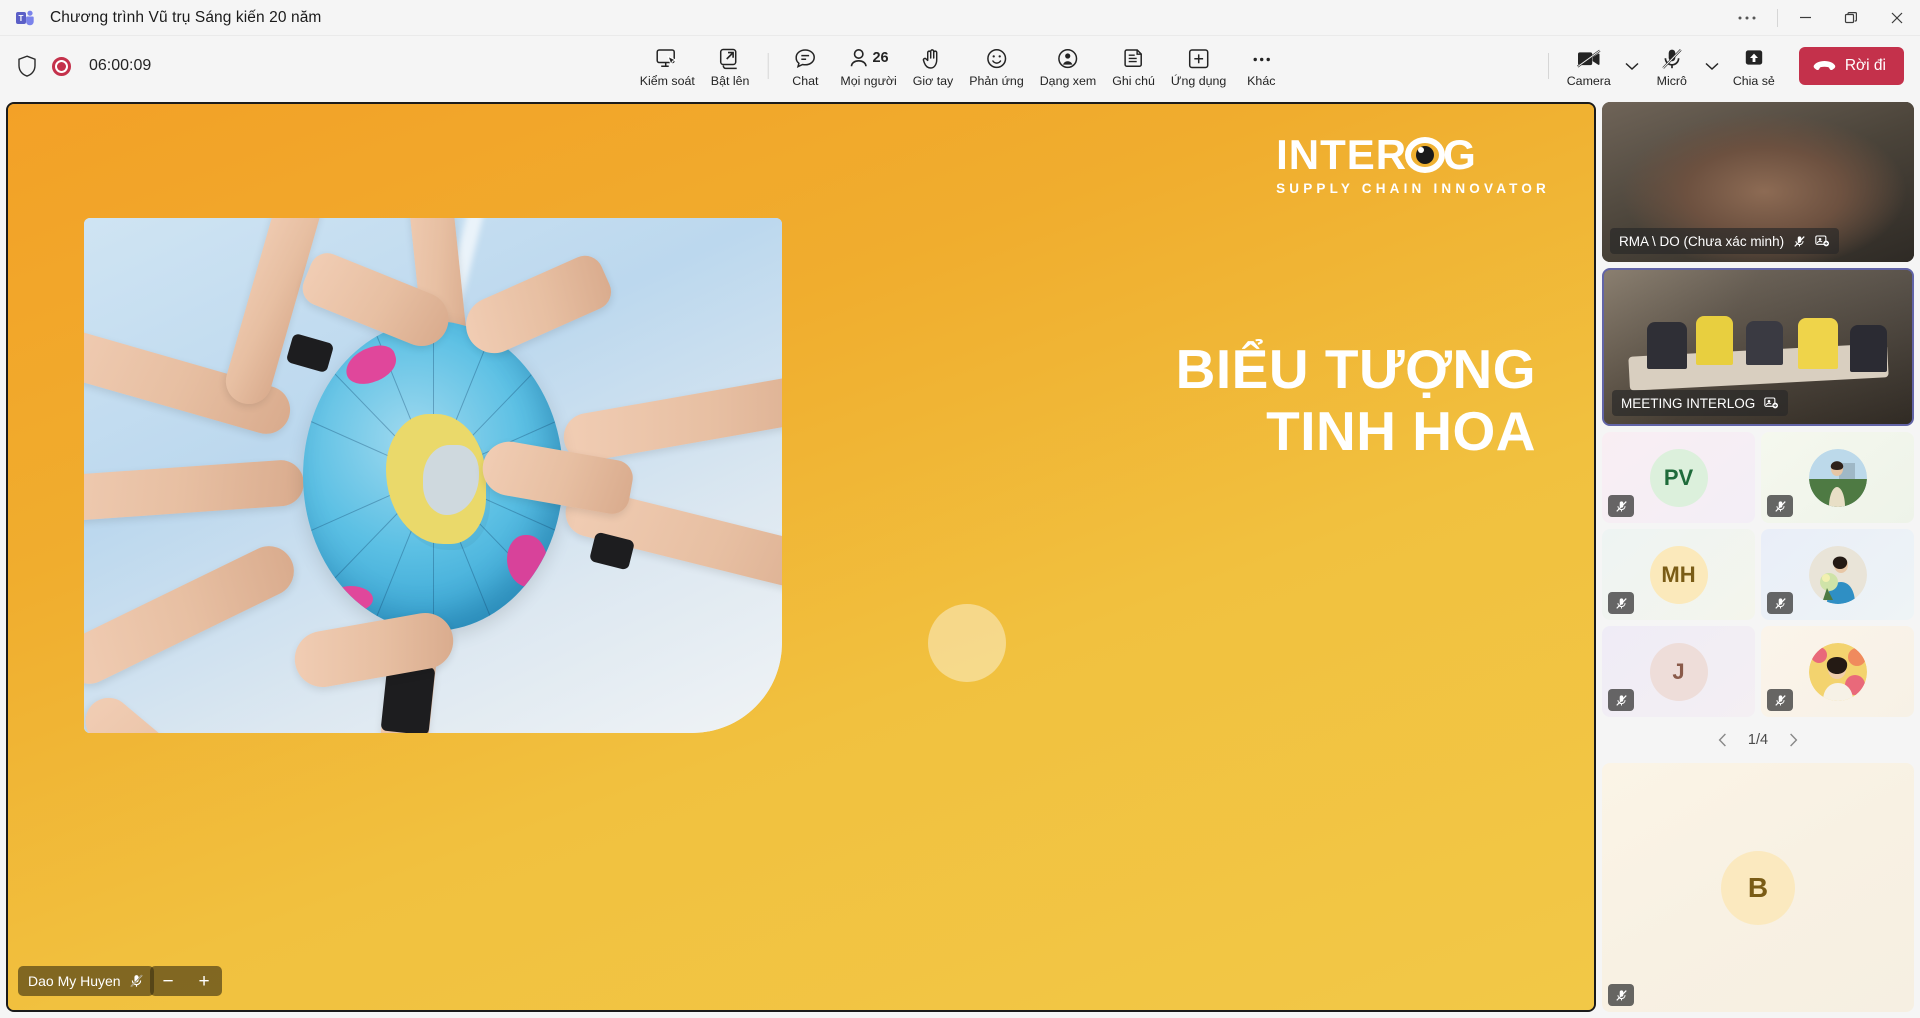 The width and height of the screenshot is (1920, 1018). I want to click on toolbar-item-label: Mọi người, so click(868, 81).